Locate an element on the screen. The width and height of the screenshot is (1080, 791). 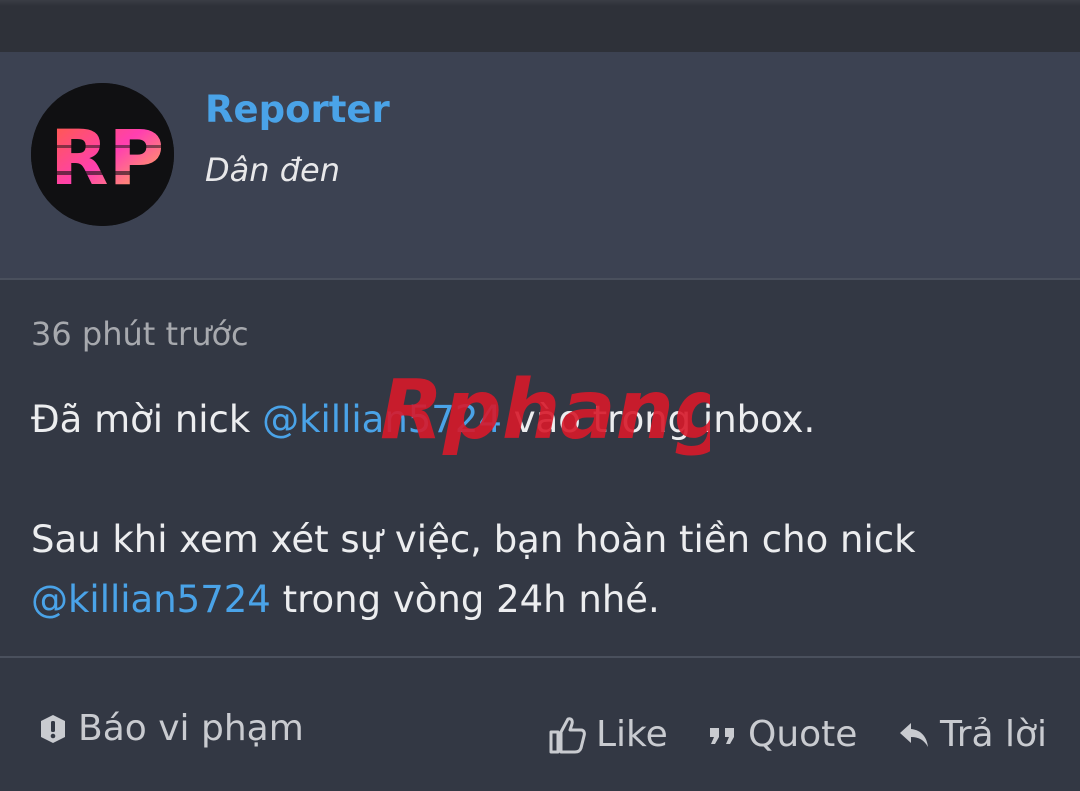
reply-label: Trả lời is located at coordinates (994, 734).